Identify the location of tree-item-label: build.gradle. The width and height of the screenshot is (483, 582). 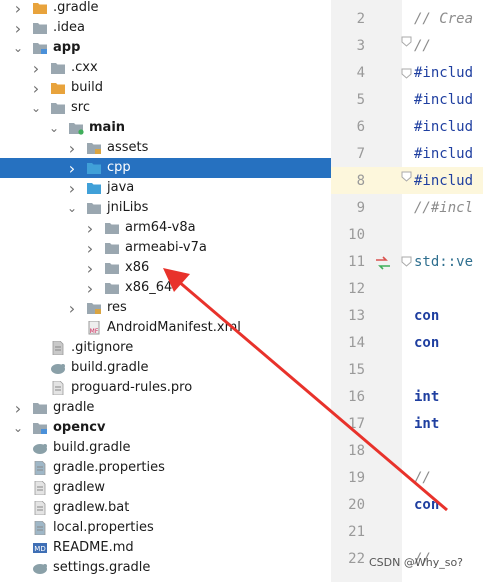
(110, 367).